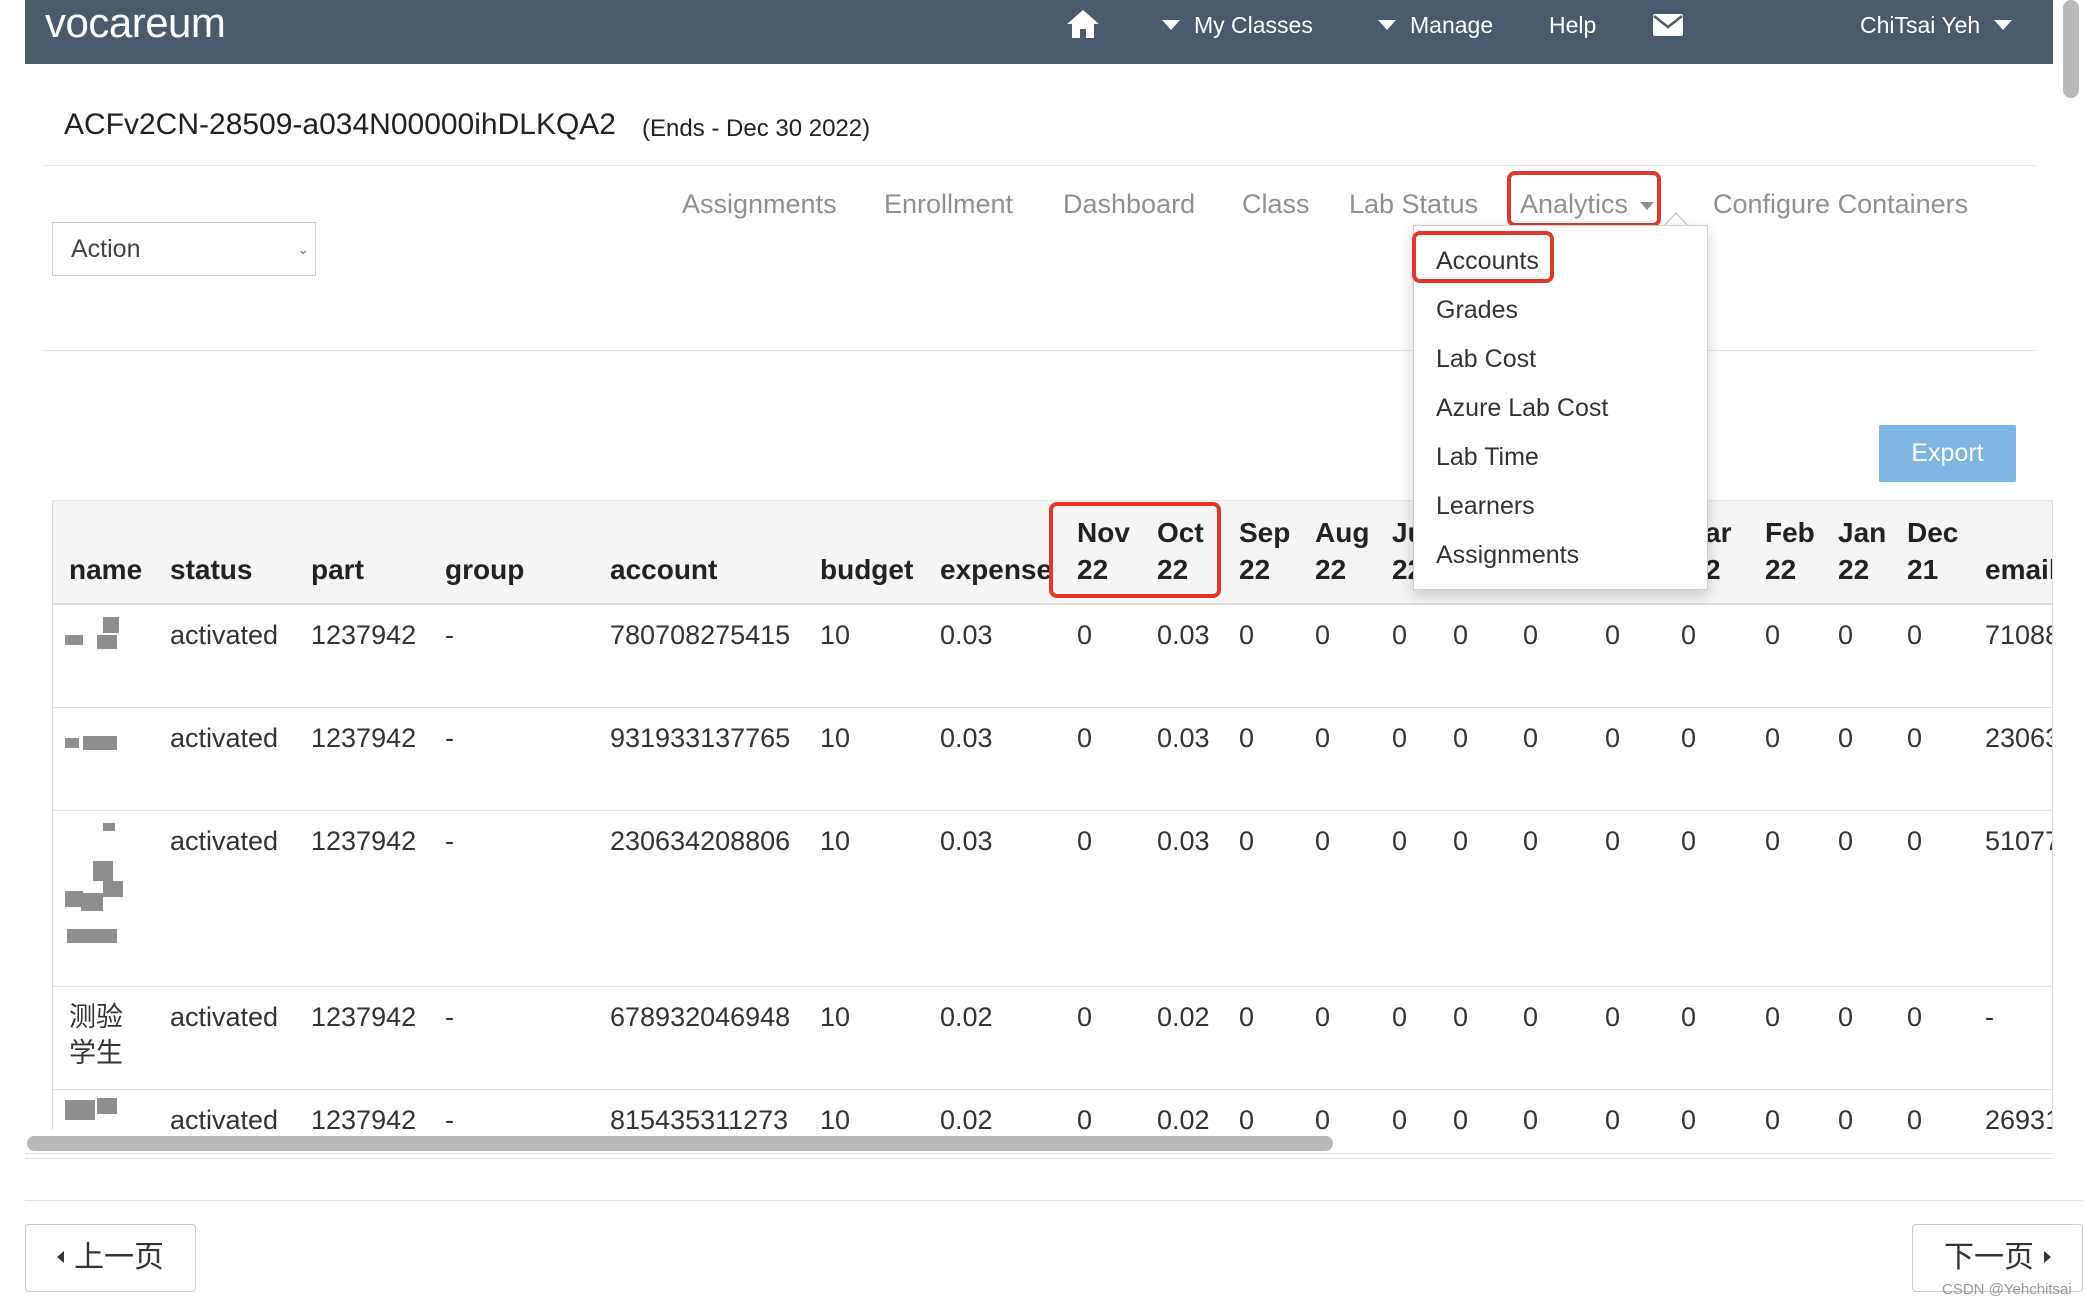  Describe the element at coordinates (135, 23) in the screenshot. I see `vocareum-logo: vocareum` at that location.